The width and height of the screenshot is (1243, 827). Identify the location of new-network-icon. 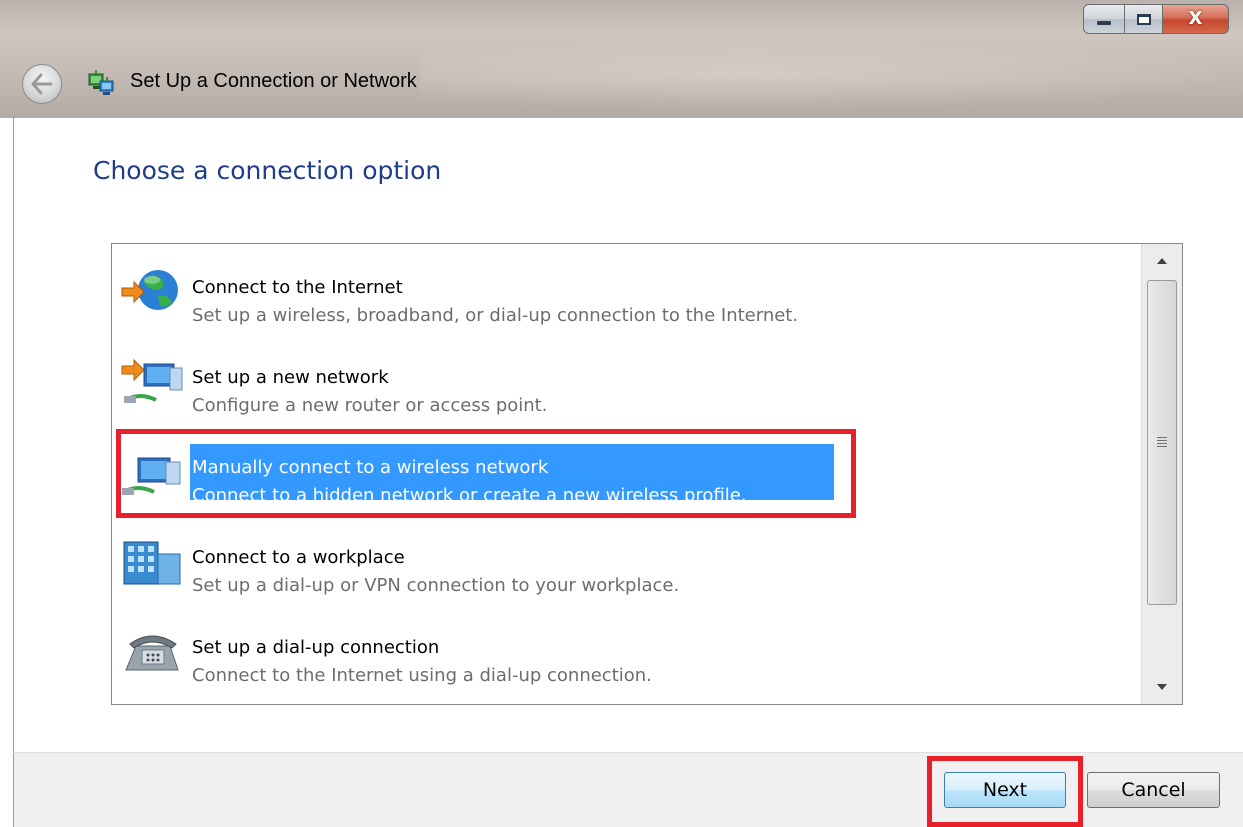
(152, 380).